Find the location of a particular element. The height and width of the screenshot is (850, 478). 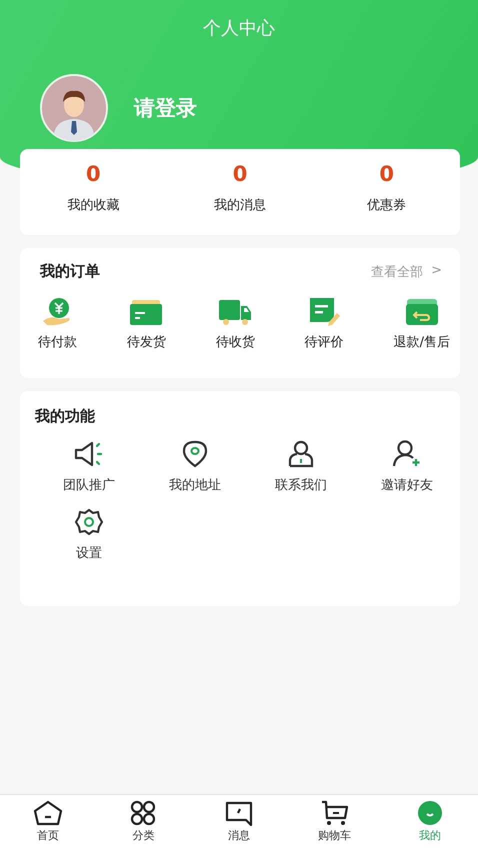

home-icon is located at coordinates (47, 813).